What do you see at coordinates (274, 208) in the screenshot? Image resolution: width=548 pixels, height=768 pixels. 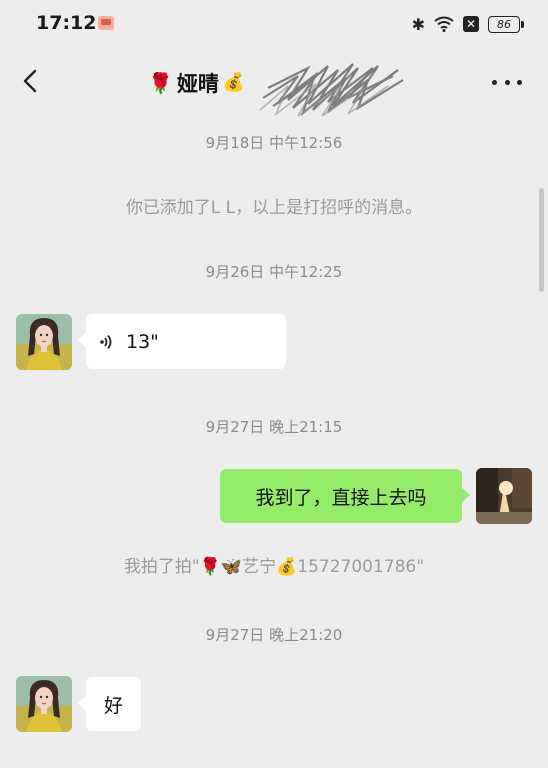 I see `system-message: 你已添加了L L，以上是打招呼的消息。` at bounding box center [274, 208].